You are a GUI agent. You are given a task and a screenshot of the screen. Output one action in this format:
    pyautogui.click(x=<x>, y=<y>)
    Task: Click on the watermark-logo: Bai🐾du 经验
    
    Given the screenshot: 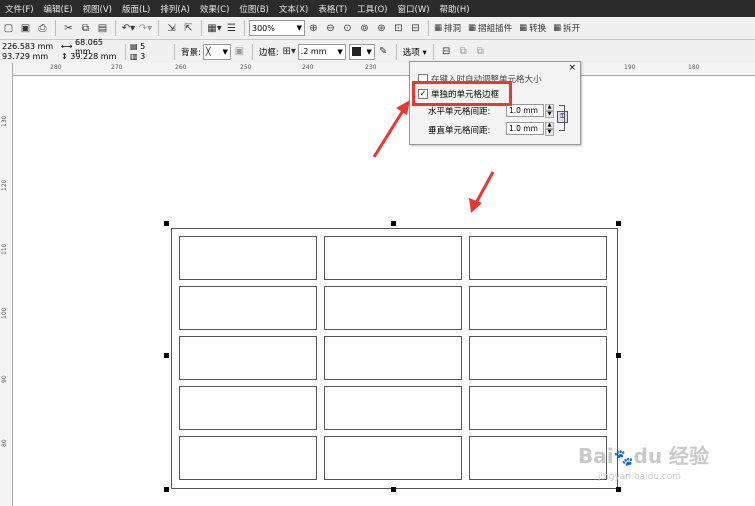 What is the action you would take?
    pyautogui.click(x=644, y=456)
    